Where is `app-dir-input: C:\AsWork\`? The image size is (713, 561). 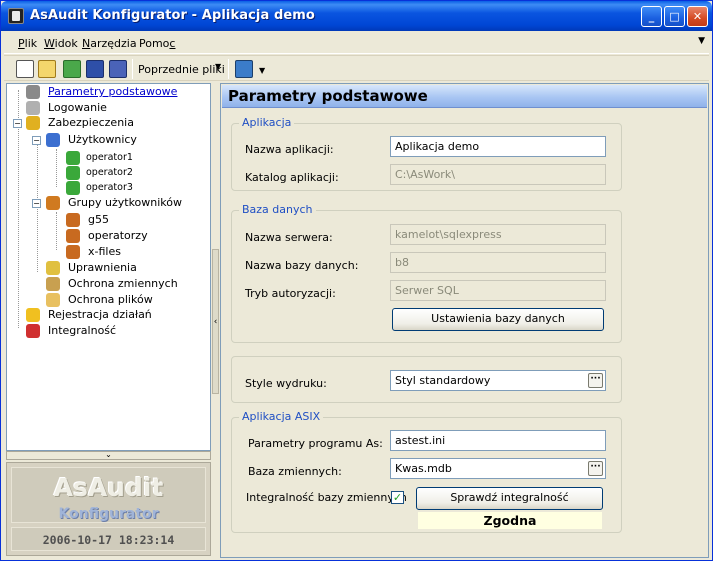 app-dir-input: C:\AsWork\ is located at coordinates (498, 174).